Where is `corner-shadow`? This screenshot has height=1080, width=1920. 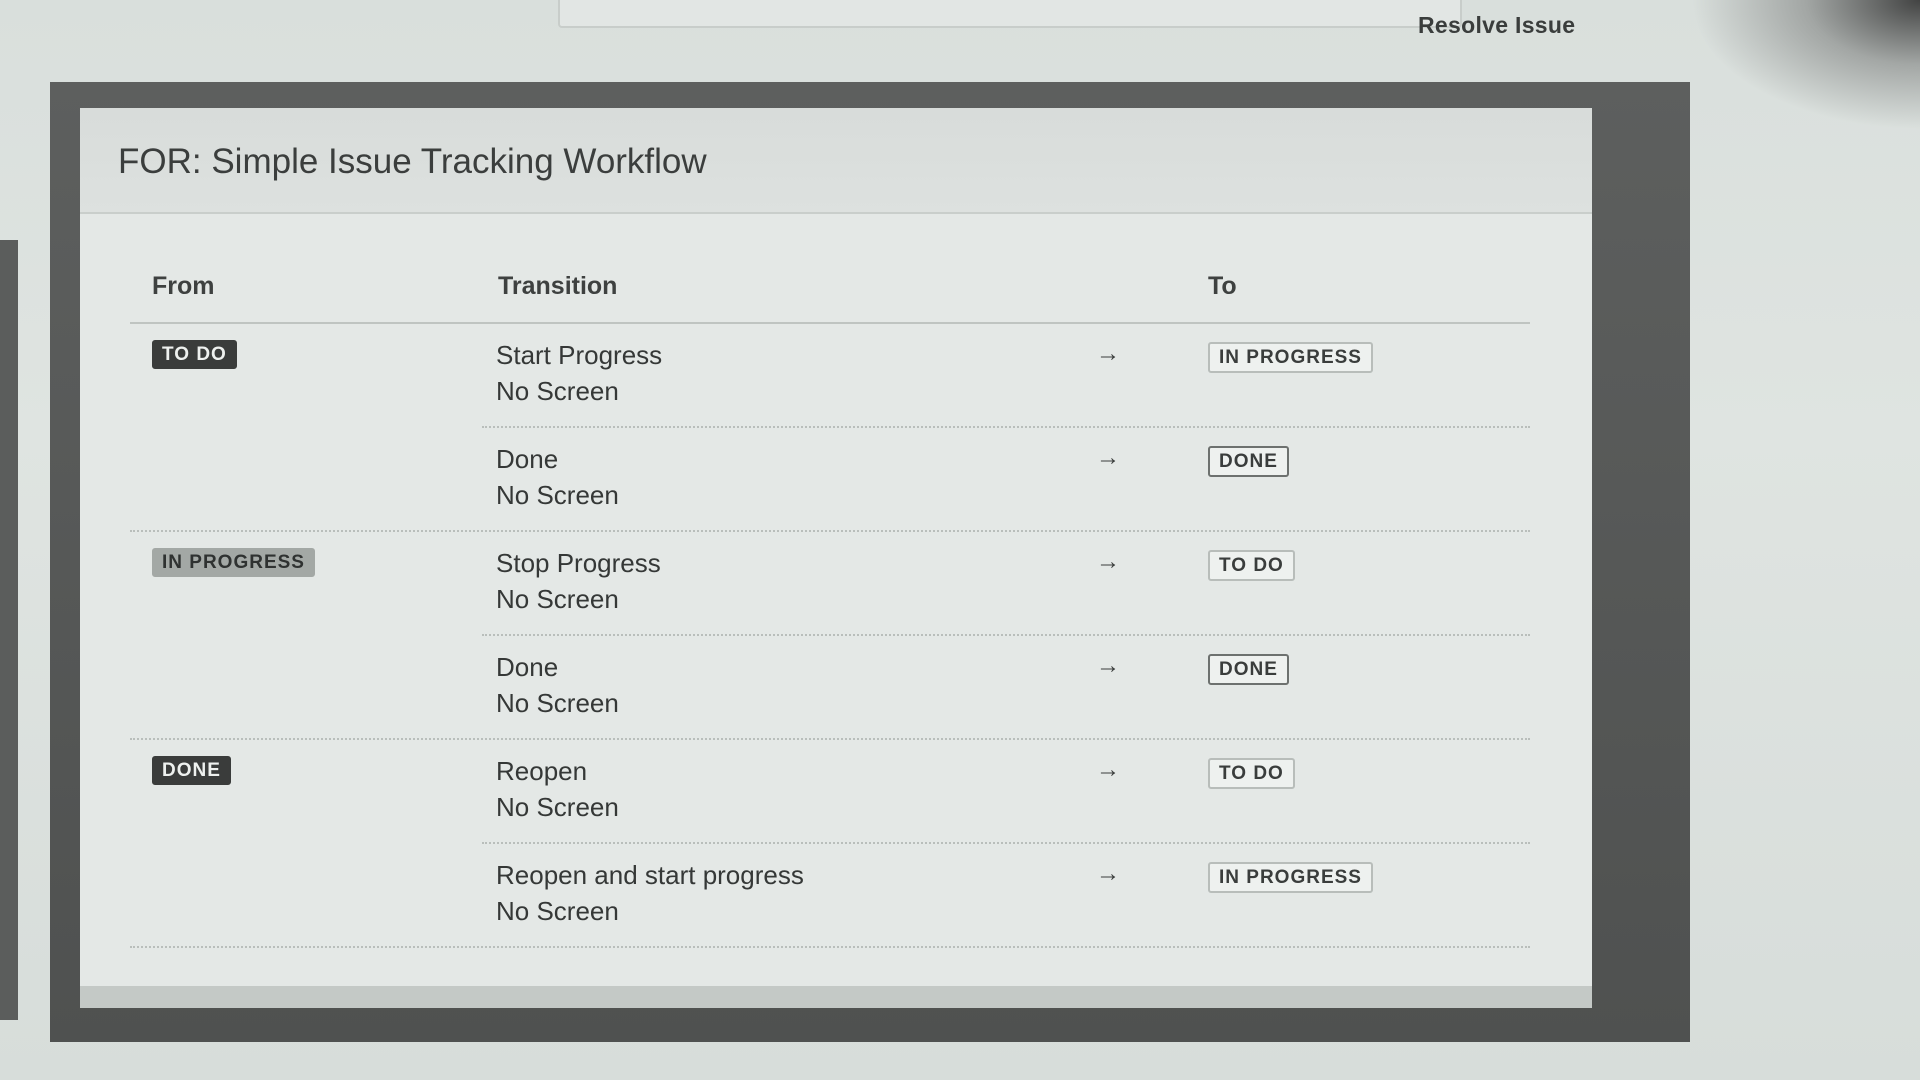
corner-shadow is located at coordinates (1805, 65).